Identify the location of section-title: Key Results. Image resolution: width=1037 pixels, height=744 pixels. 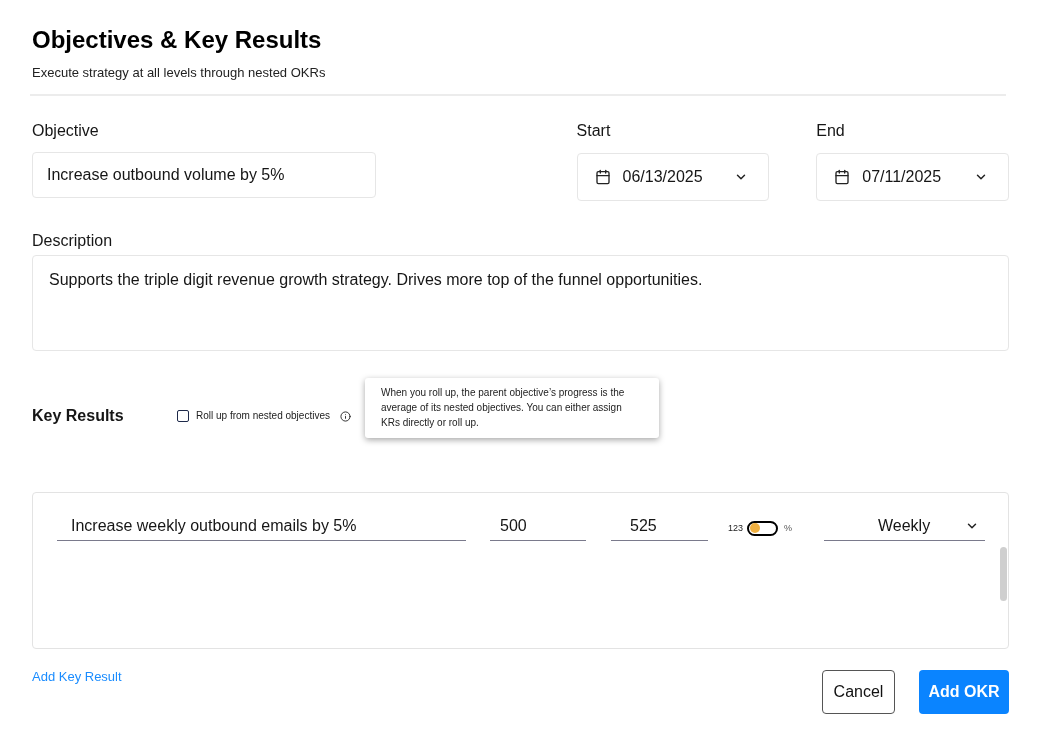
(78, 416).